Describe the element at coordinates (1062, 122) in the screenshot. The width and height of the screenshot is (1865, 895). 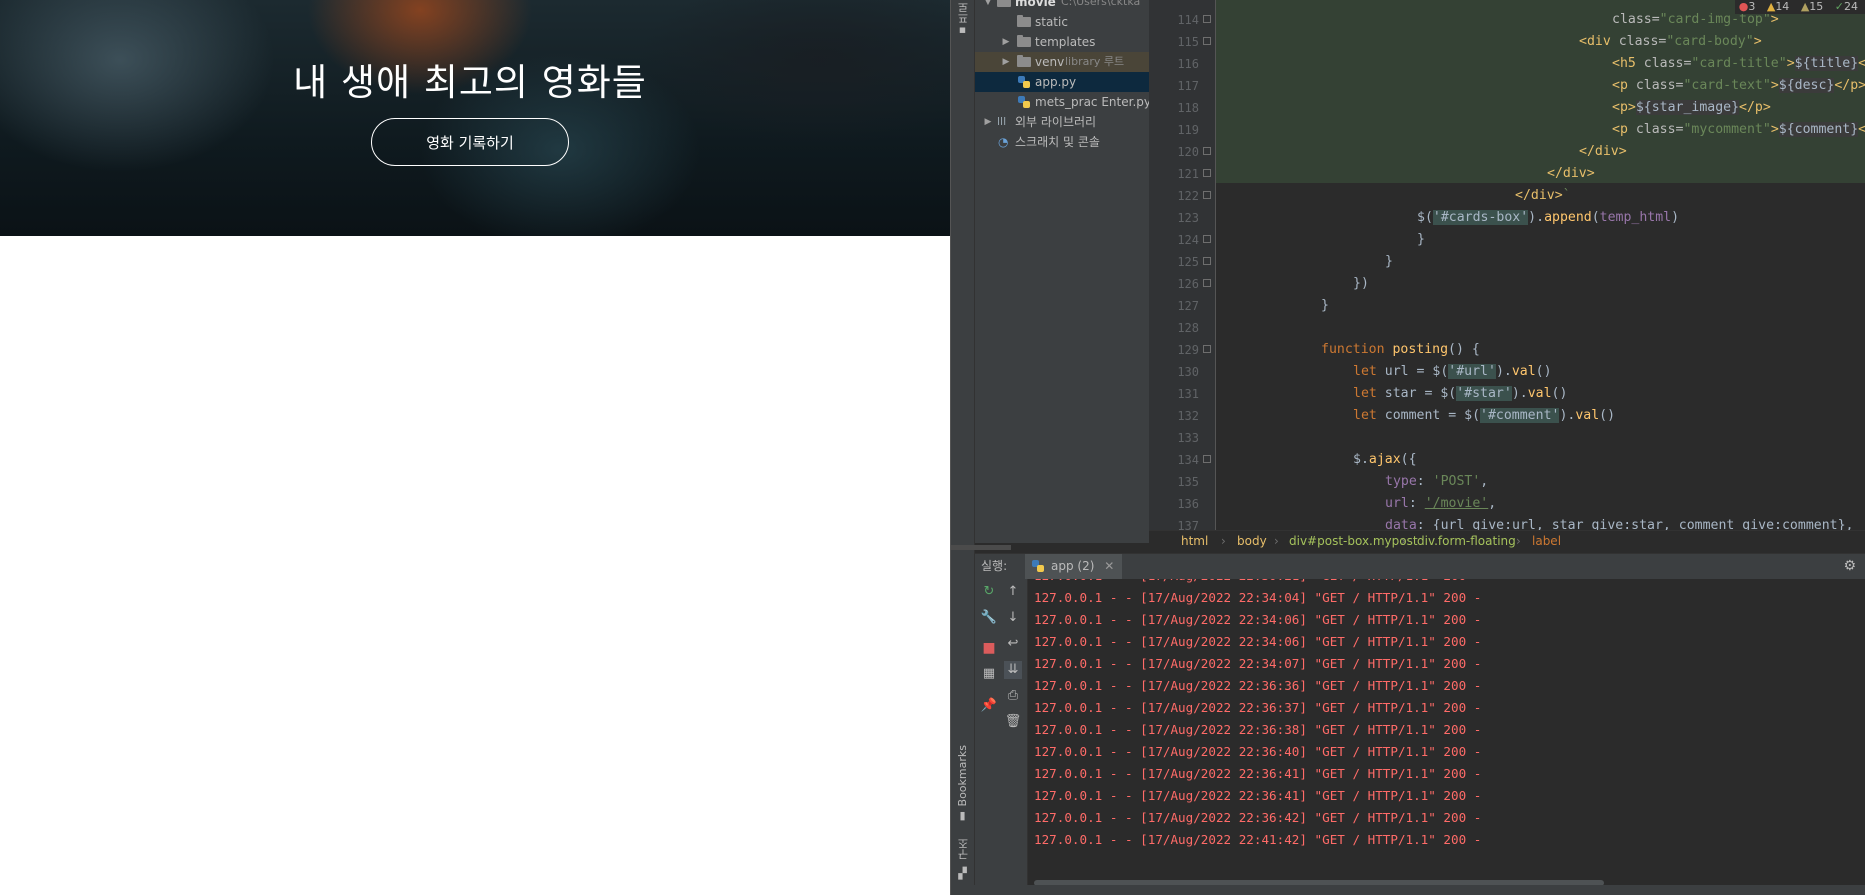
I see `tree-item-external-libraries: ▶ lll 외부 라이브러리` at that location.